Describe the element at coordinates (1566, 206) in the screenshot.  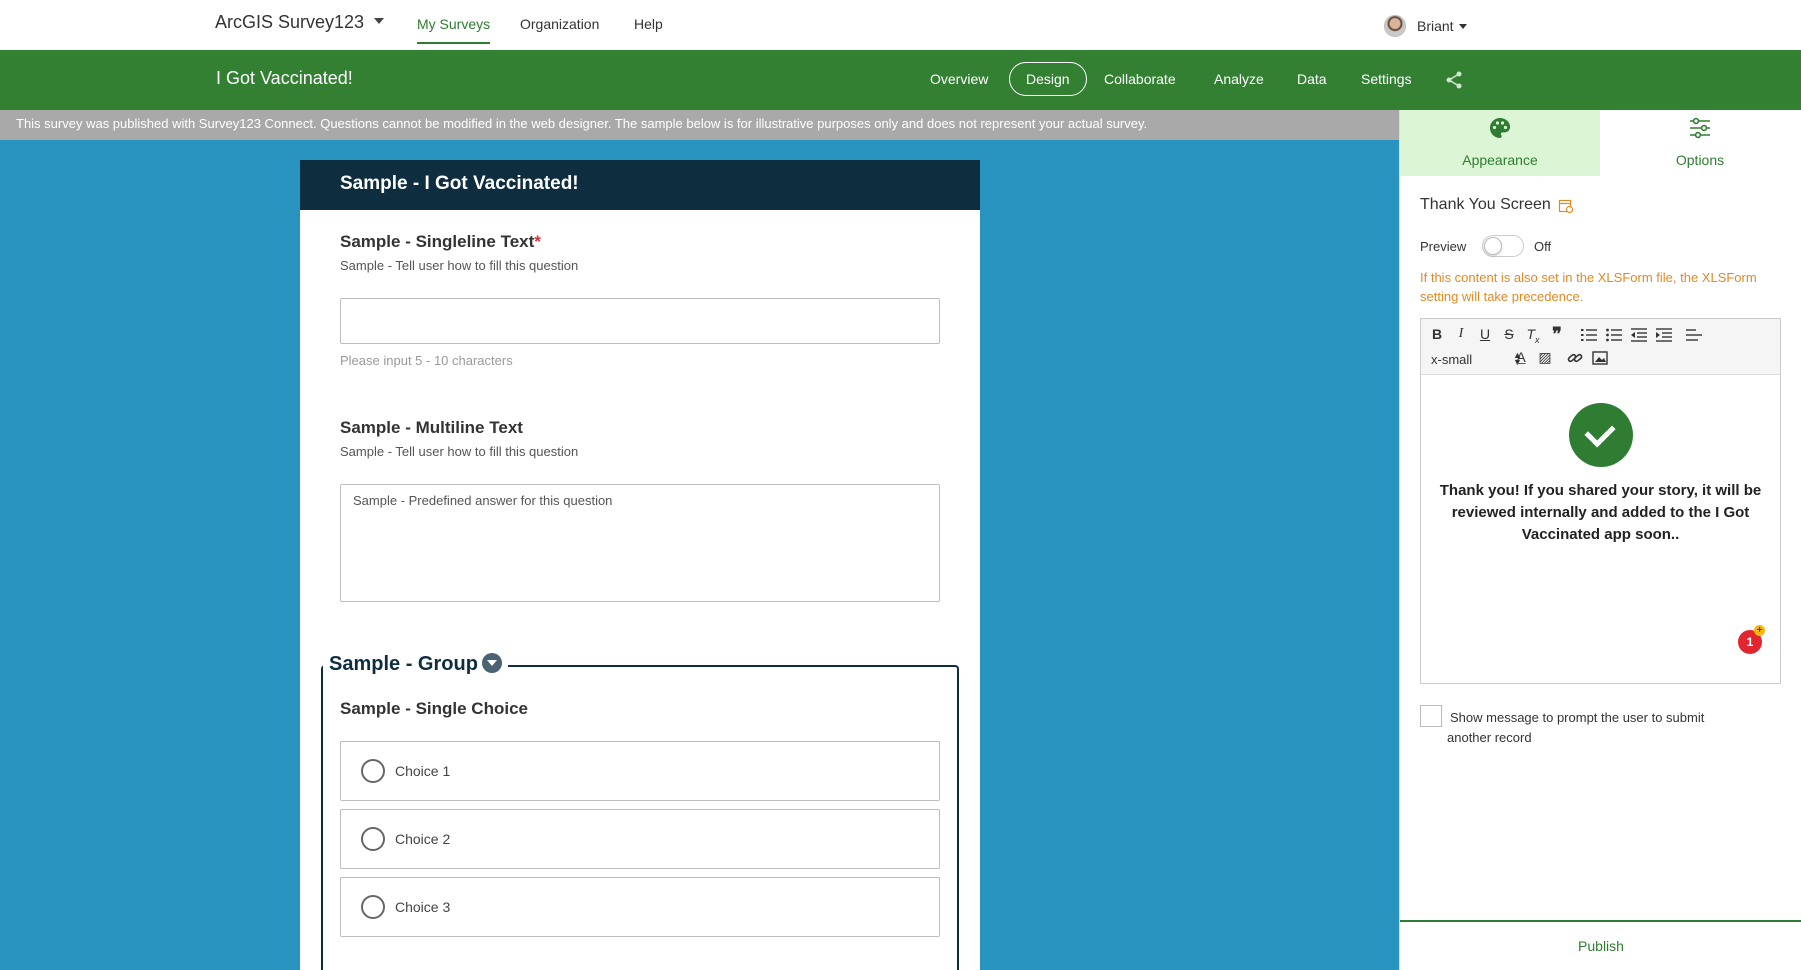
I see `reset-icon` at that location.